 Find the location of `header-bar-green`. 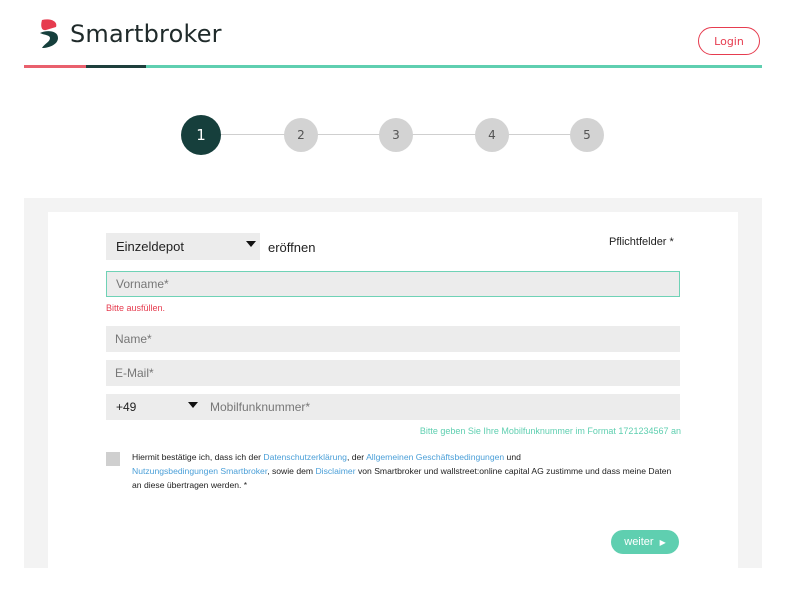

header-bar-green is located at coordinates (454, 66).